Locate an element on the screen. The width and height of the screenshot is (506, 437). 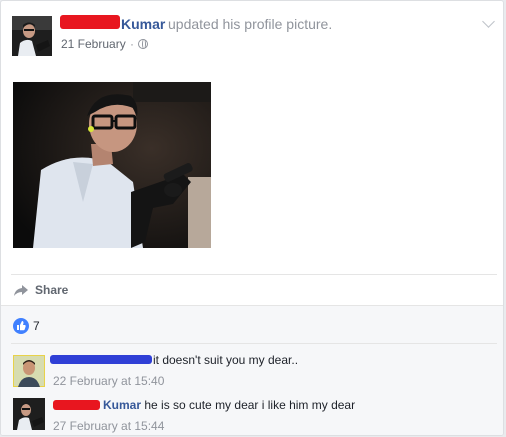
share-label: Share is located at coordinates (52, 290).